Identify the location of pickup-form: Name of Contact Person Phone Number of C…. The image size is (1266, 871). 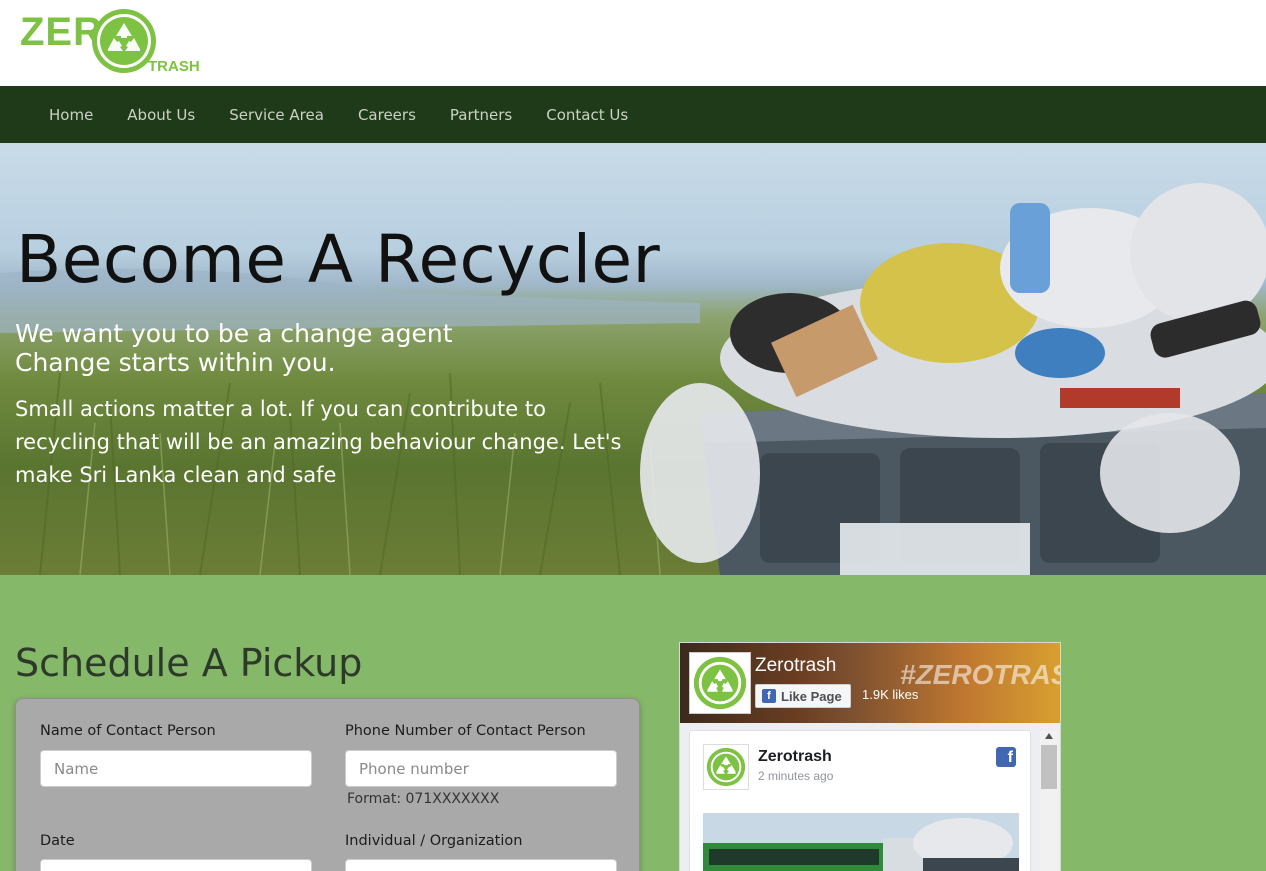
(327, 784).